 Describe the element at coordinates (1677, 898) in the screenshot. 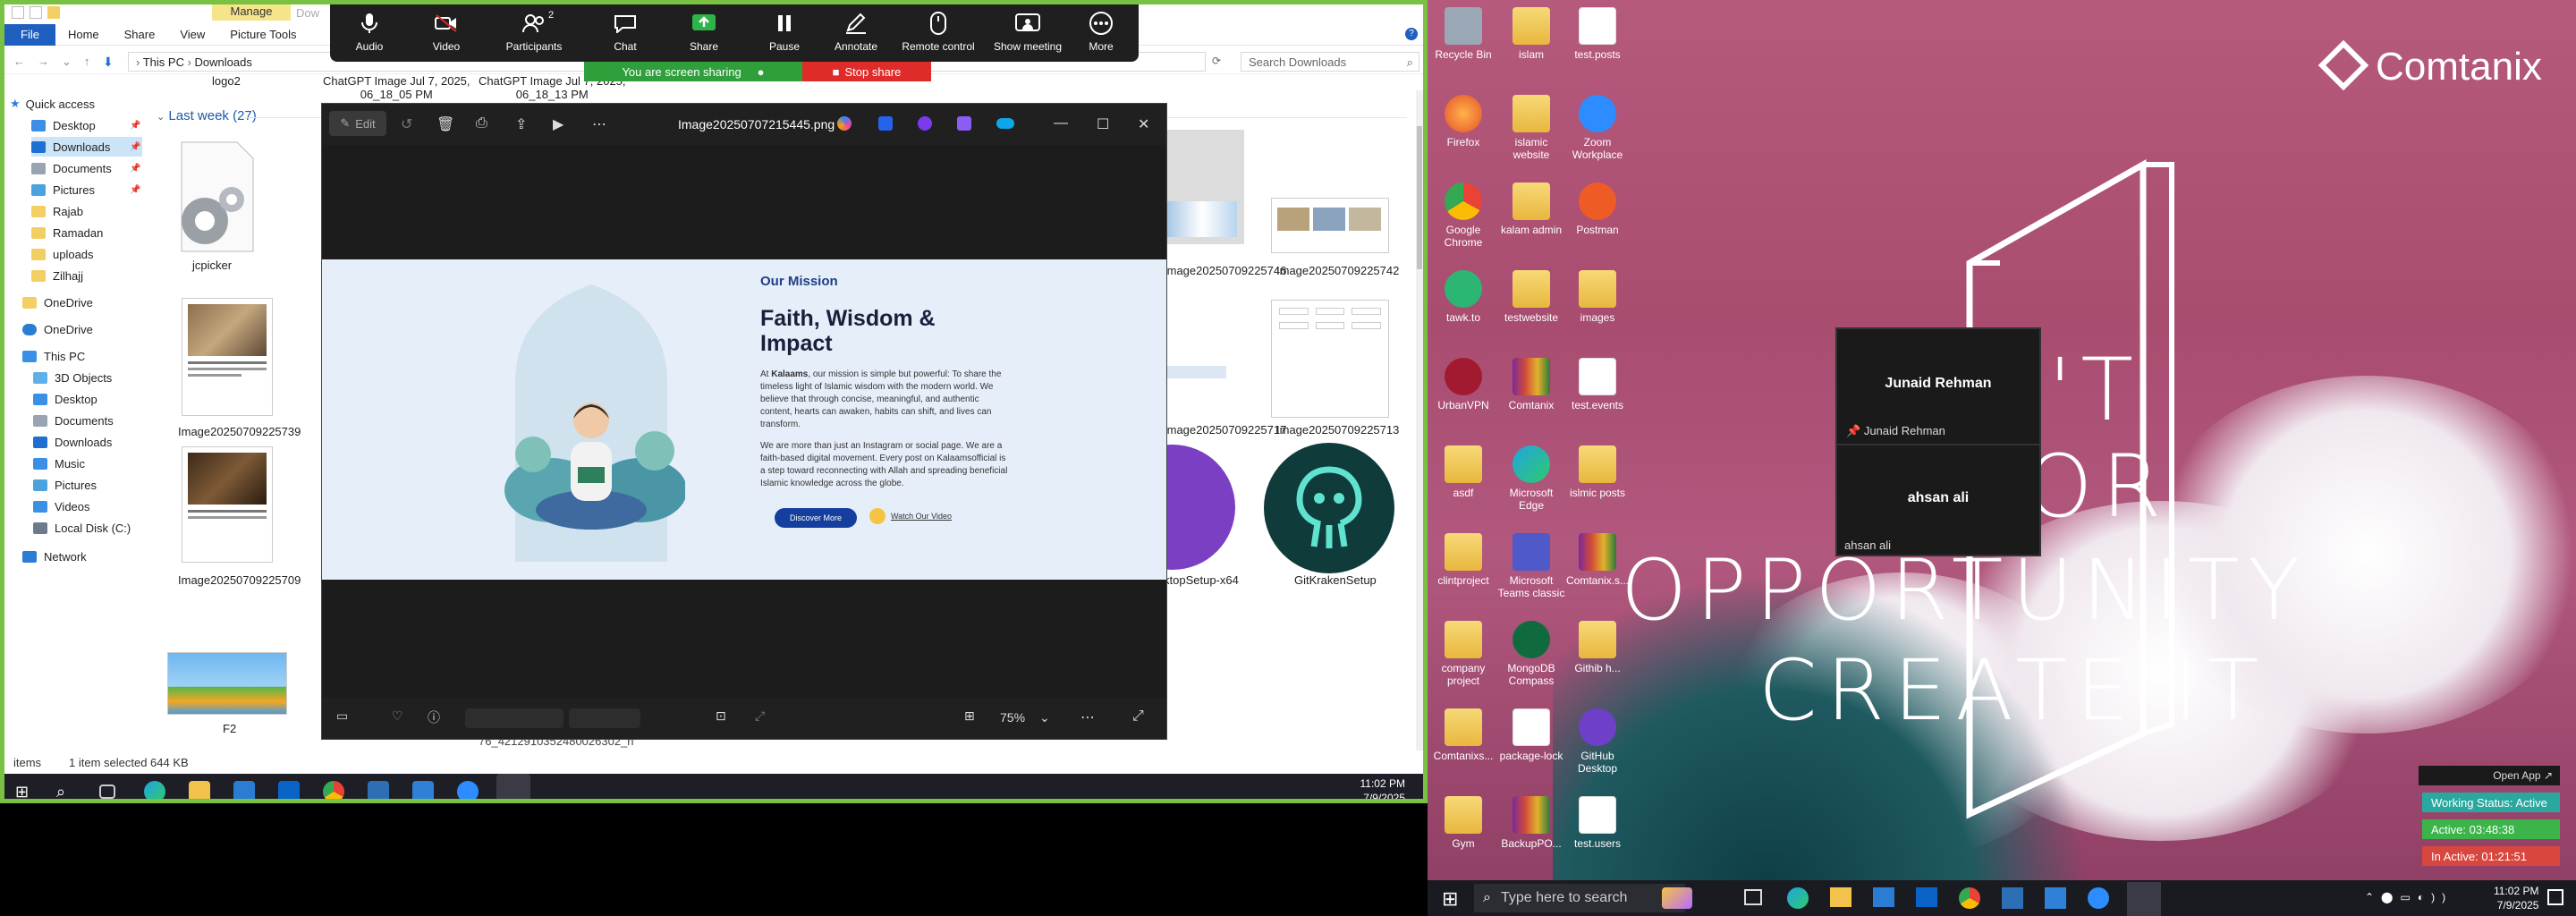

I see `search-highlight-icon` at that location.